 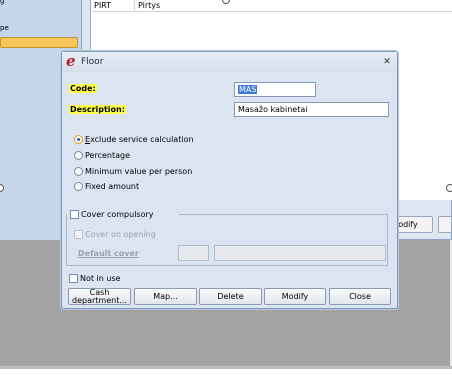 What do you see at coordinates (271, 6) in the screenshot?
I see `list-item: PIRT Pirtys` at bounding box center [271, 6].